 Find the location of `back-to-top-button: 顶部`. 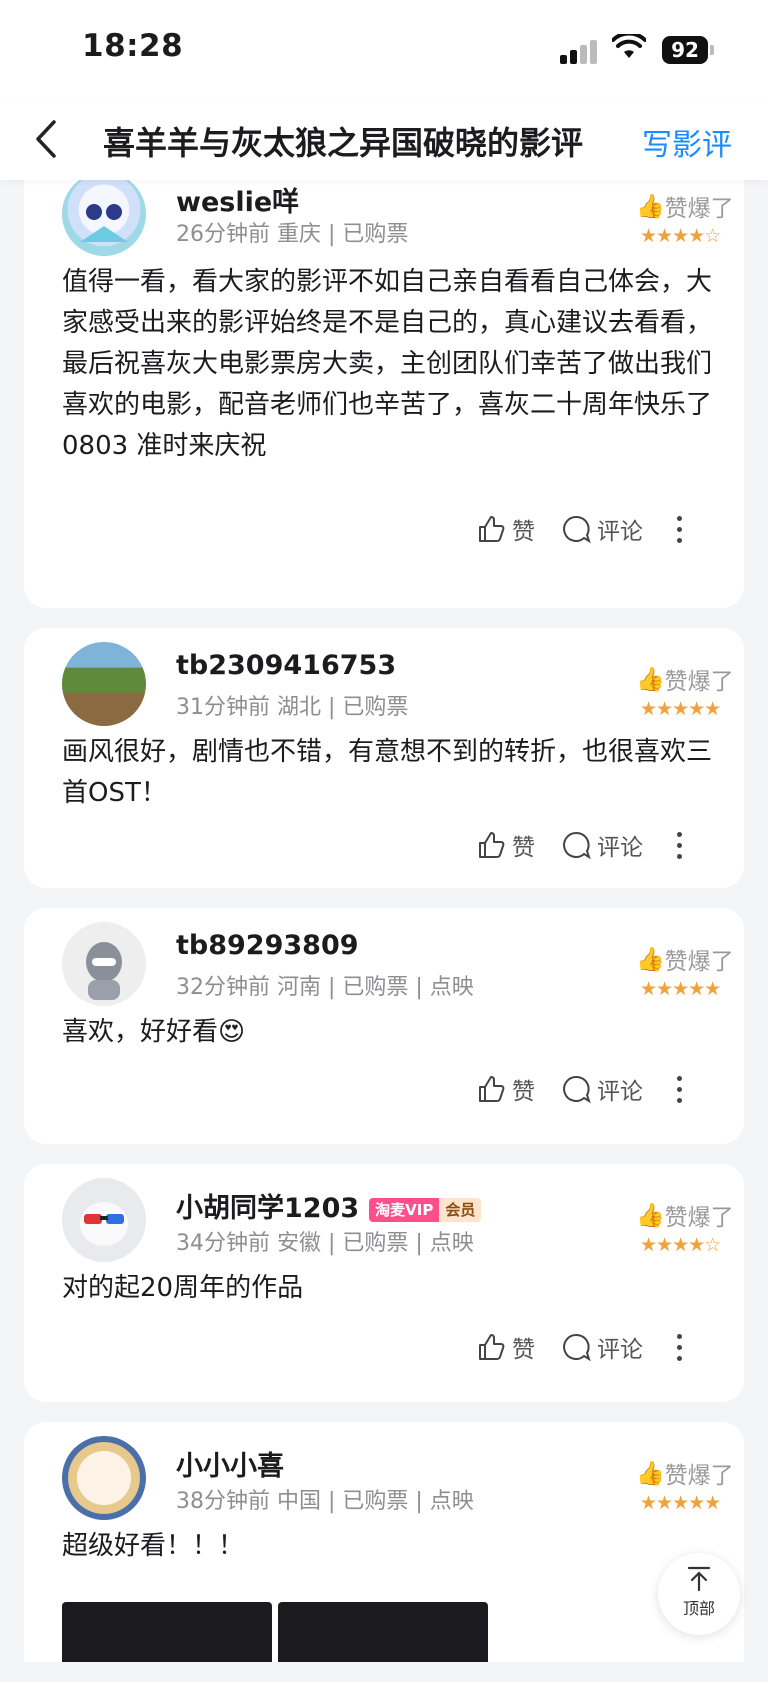

back-to-top-button: 顶部 is located at coordinates (699, 1594).